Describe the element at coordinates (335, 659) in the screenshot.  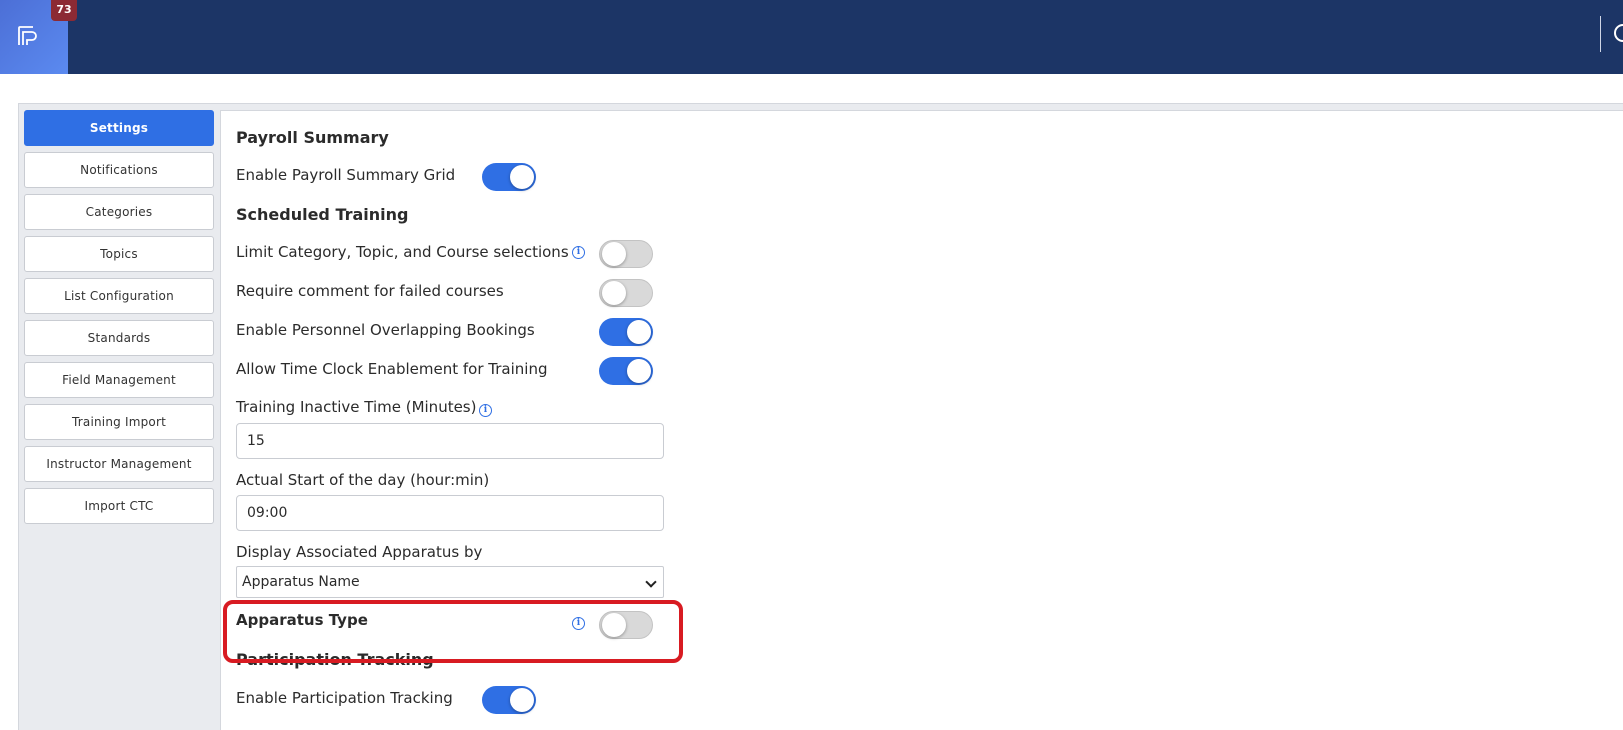
I see `participation-tracking-heading: Participation Tracking` at that location.